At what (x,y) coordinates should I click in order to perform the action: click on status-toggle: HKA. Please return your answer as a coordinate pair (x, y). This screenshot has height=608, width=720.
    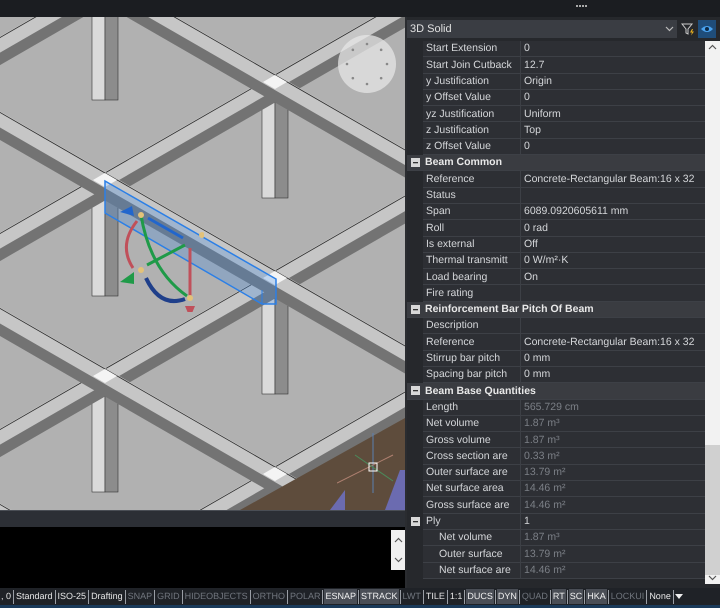
    Looking at the image, I should click on (596, 596).